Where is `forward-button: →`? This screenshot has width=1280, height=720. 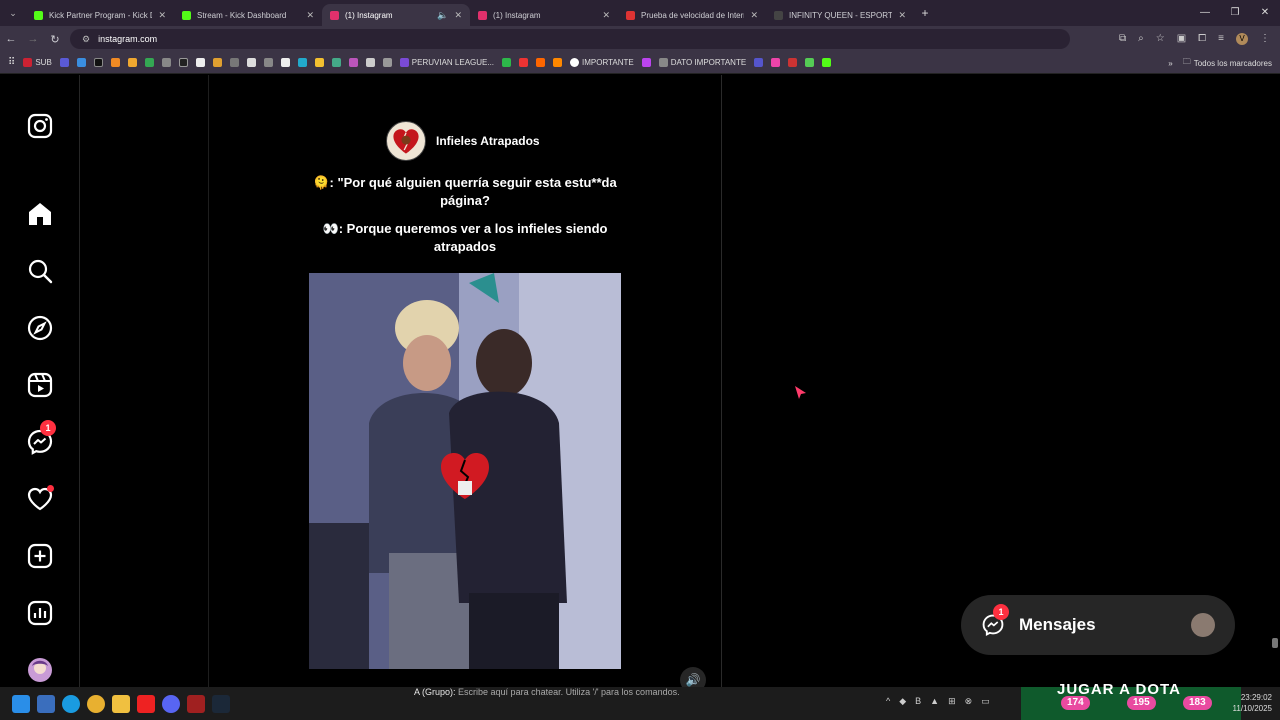 forward-button: → is located at coordinates (33, 39).